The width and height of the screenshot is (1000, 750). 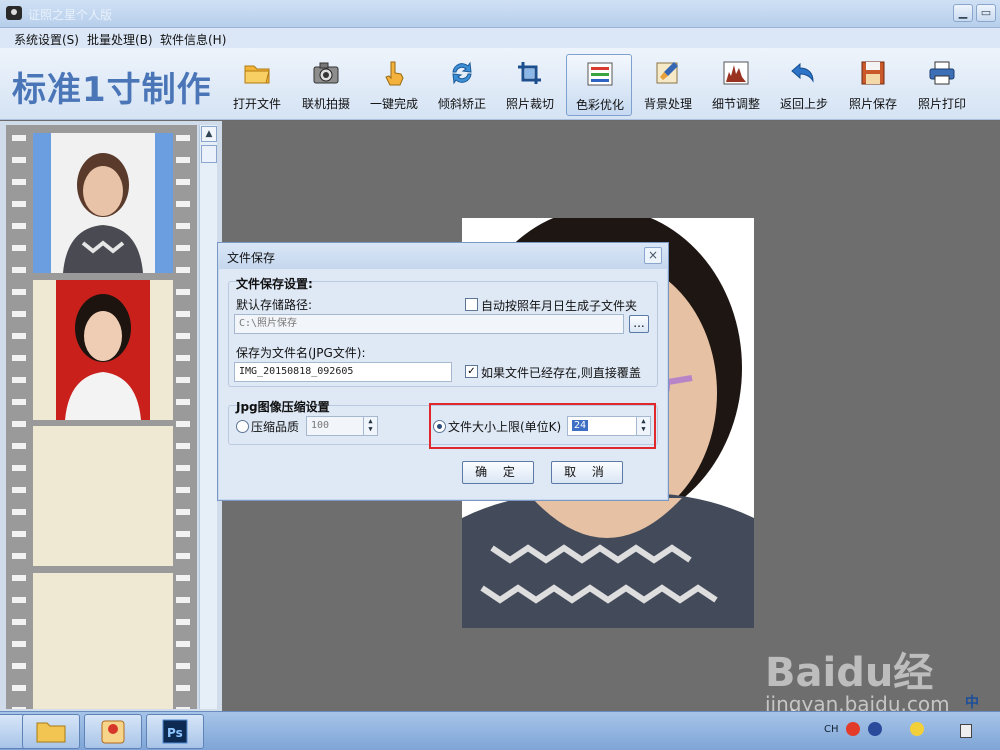 What do you see at coordinates (462, 73) in the screenshot?
I see `rotate-icon` at bounding box center [462, 73].